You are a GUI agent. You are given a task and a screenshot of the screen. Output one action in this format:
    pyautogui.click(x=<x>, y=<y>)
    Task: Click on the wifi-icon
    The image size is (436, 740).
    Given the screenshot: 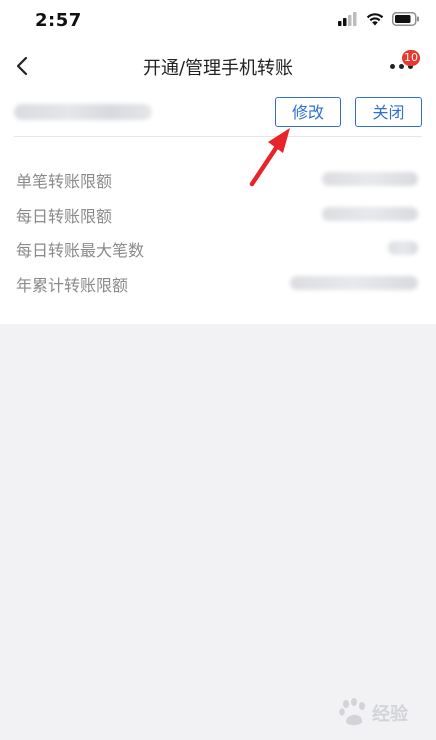 What is the action you would take?
    pyautogui.click(x=375, y=19)
    